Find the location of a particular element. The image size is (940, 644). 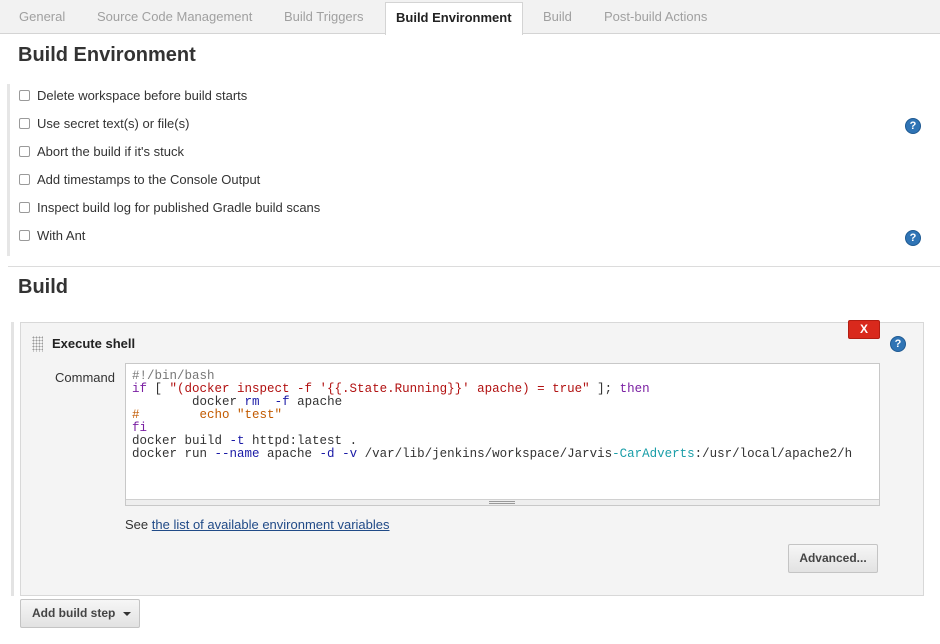

option-use-secret: Use secret text(s) or file(s) is located at coordinates (104, 124).